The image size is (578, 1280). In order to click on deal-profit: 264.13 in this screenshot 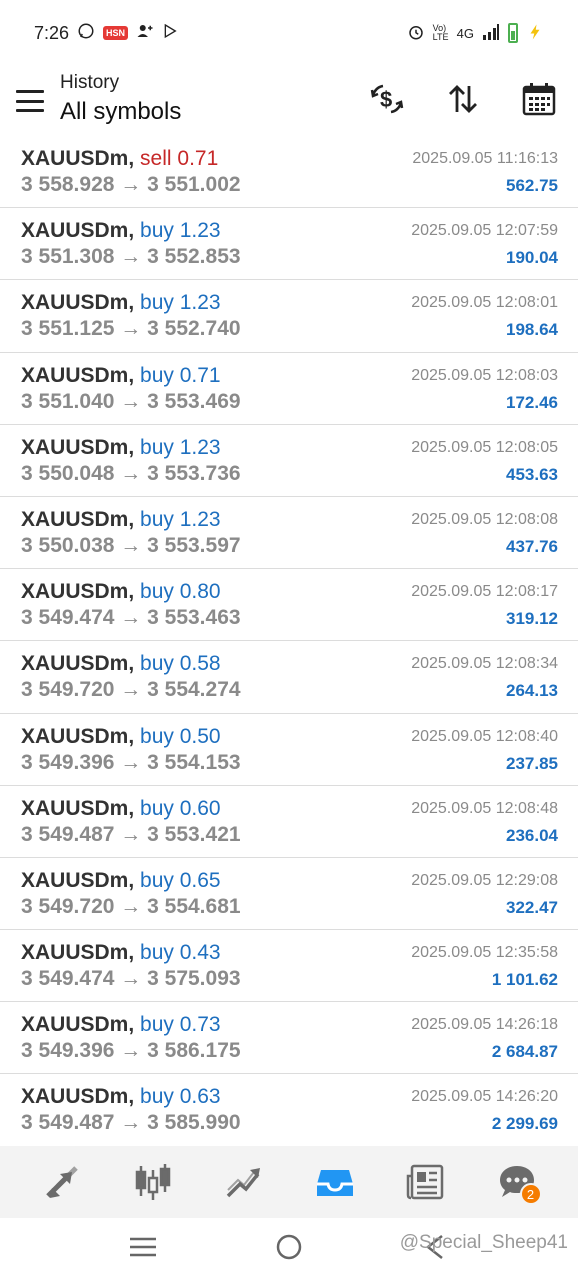, I will do `click(532, 691)`.